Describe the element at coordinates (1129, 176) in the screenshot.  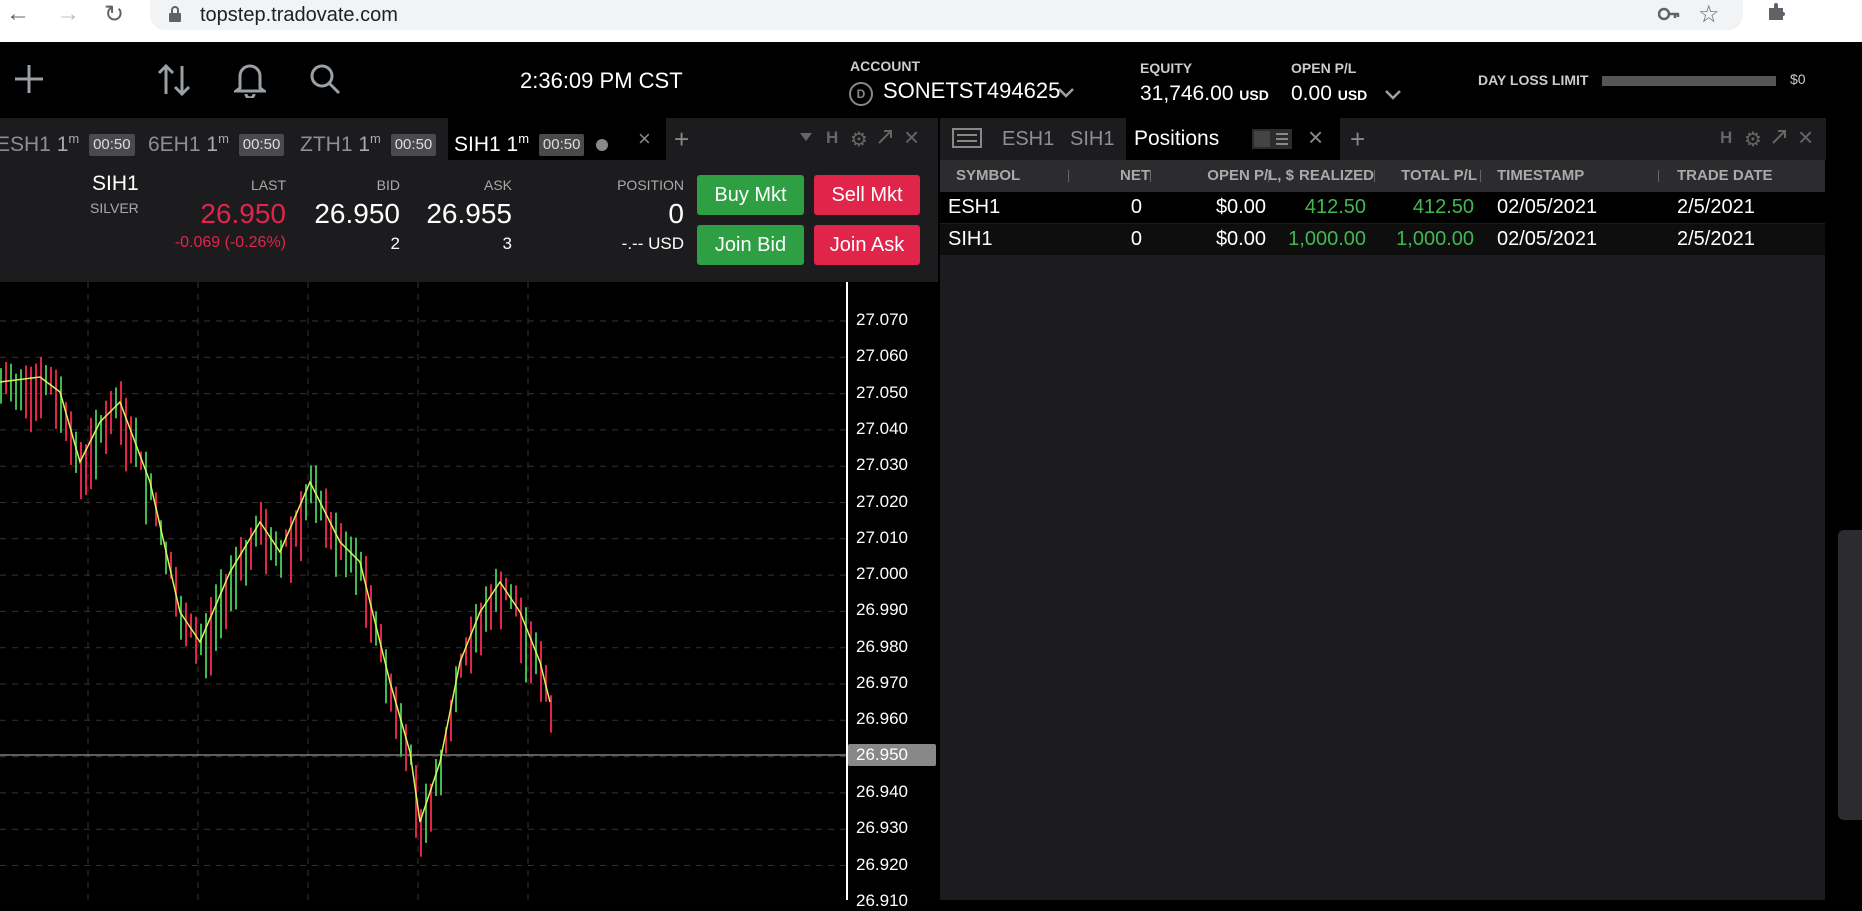
I see `col-header-net: NET` at that location.